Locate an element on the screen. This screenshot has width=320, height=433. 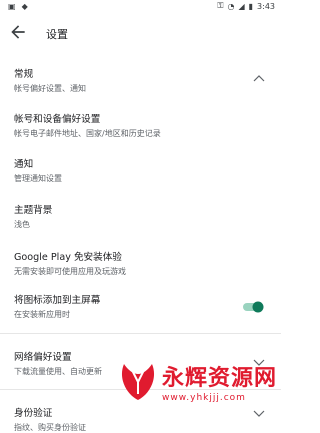
status-left: ▣ ◆ is located at coordinates (18, 6).